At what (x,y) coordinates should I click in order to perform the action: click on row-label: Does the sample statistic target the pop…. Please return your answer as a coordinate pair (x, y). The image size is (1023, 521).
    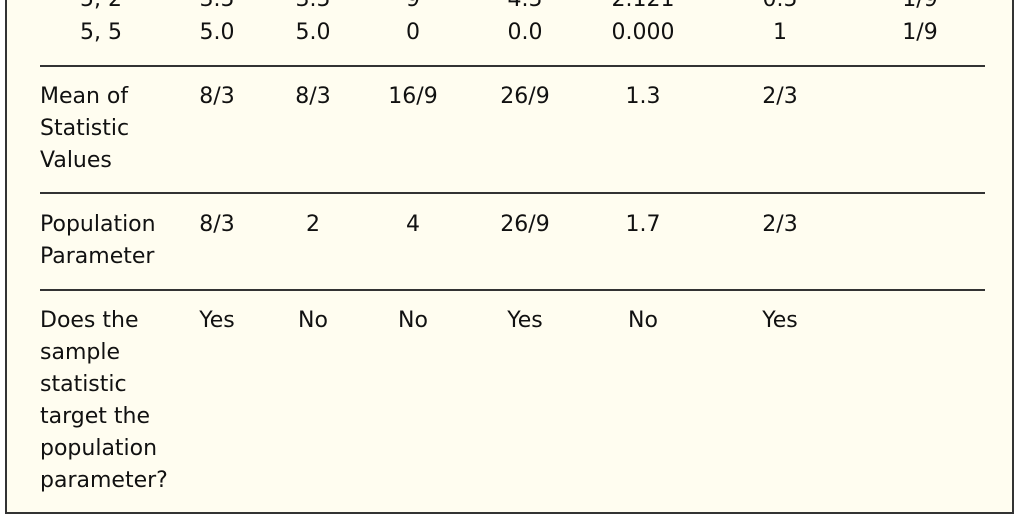
    Looking at the image, I should click on (104, 400).